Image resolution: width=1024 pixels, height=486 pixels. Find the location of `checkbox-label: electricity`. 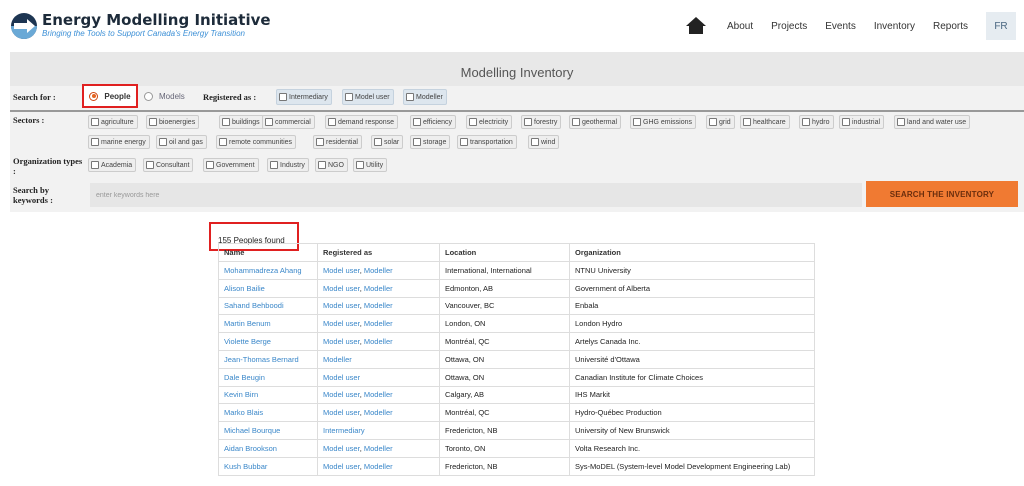

checkbox-label: electricity is located at coordinates (494, 122).